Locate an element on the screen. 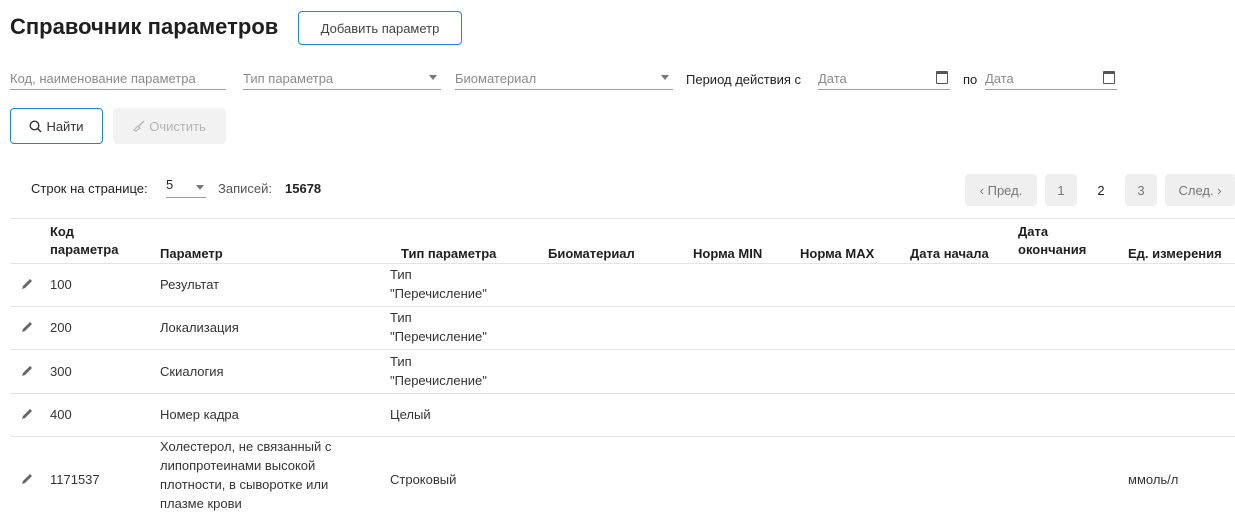 The width and height of the screenshot is (1235, 515). row-5-code: 1171537 is located at coordinates (75, 479).